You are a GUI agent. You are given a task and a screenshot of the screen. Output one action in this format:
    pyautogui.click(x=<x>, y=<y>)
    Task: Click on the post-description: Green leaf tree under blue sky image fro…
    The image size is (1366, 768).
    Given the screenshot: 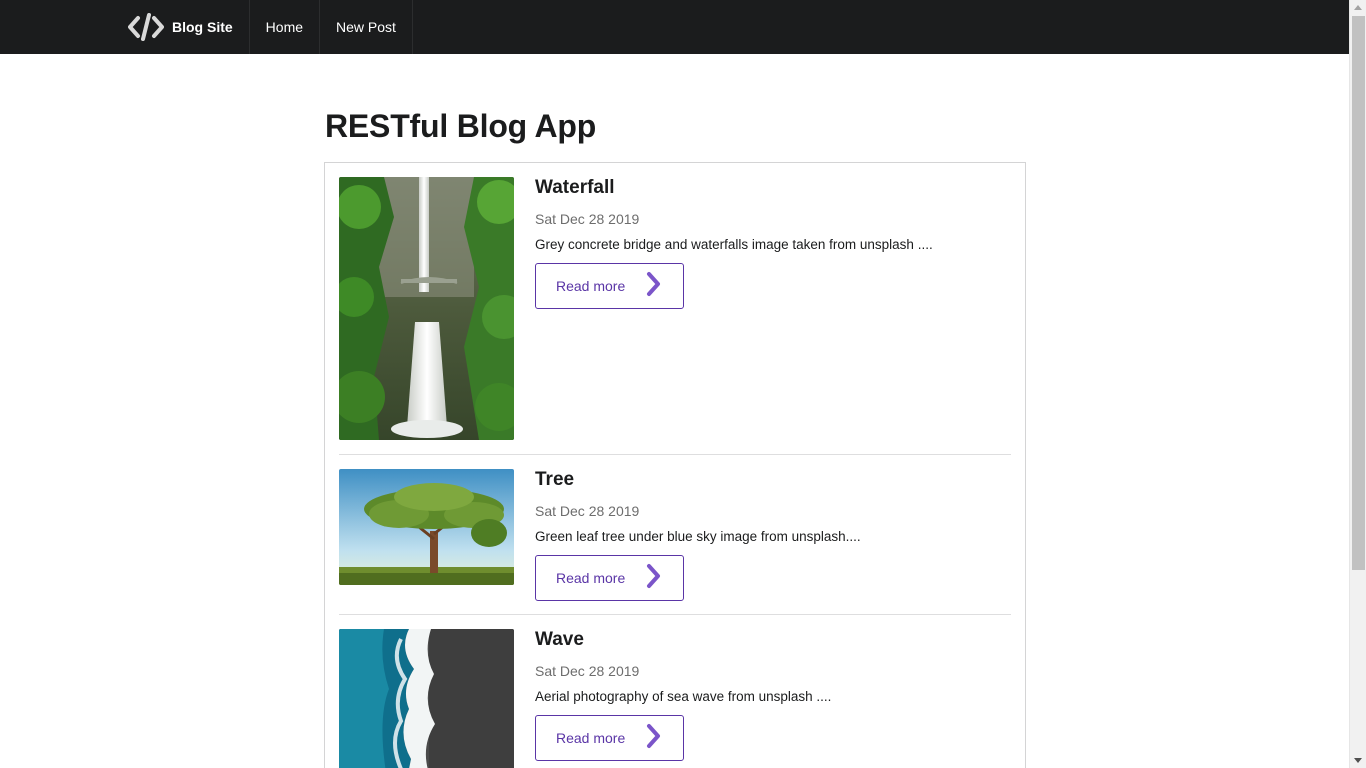 What is the action you would take?
    pyautogui.click(x=698, y=536)
    